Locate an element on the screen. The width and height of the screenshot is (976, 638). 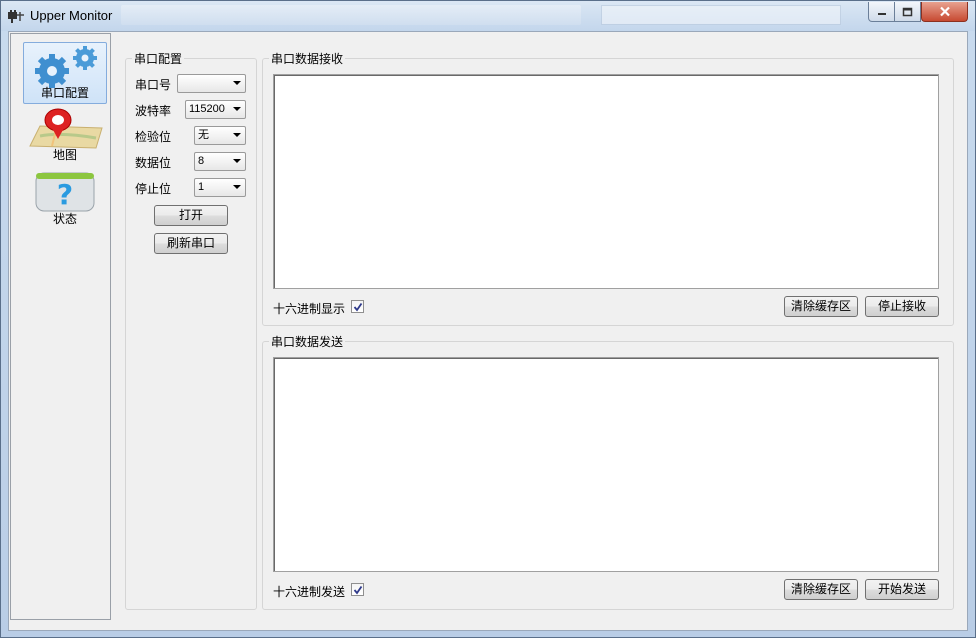
nav-item-status: ? 状态 is located at coordinates (65, 199).